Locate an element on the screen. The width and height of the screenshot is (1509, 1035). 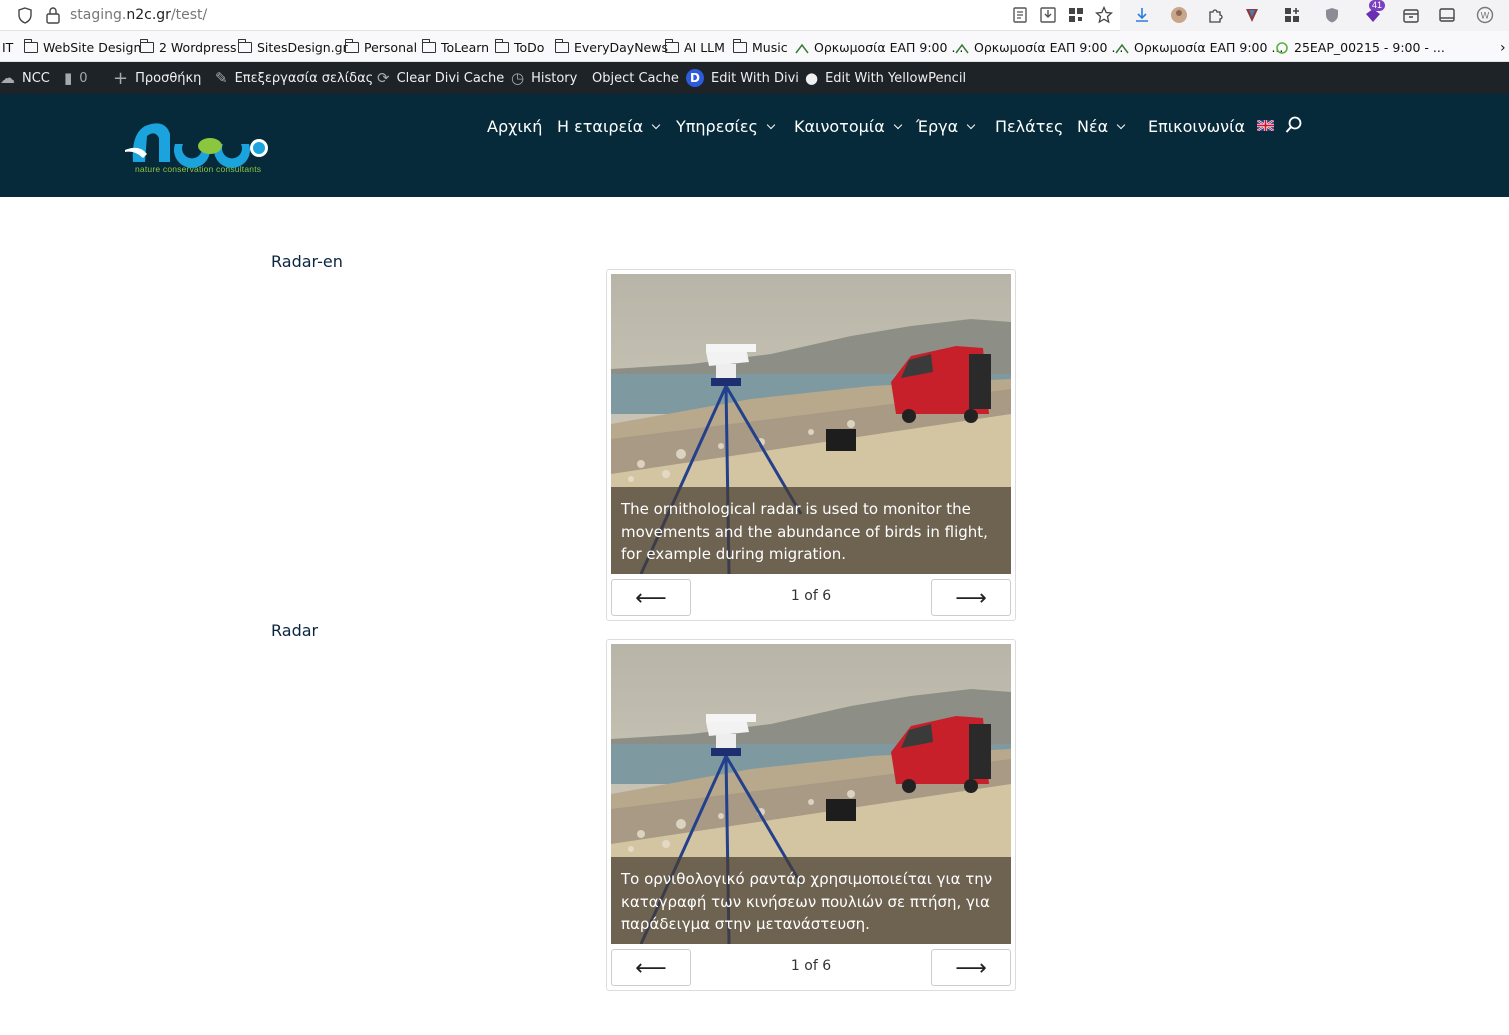
nav-home: Αρχική is located at coordinates (514, 126).